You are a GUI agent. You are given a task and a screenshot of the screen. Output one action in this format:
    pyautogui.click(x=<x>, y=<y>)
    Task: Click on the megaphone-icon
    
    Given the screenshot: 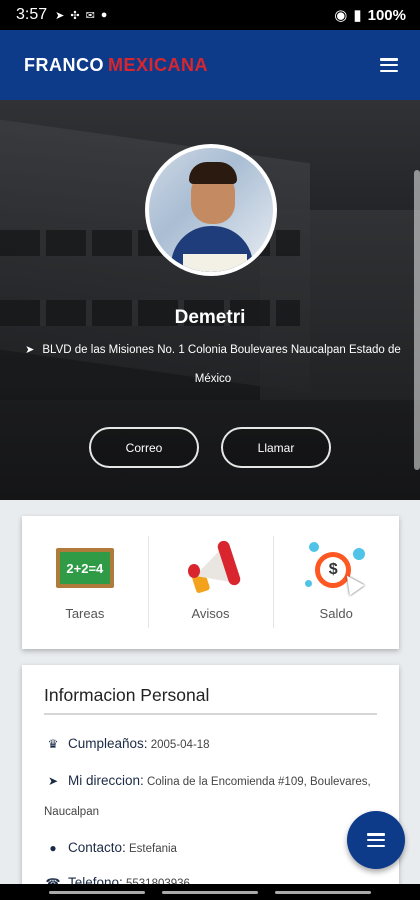 What is the action you would take?
    pyautogui.click(x=211, y=567)
    